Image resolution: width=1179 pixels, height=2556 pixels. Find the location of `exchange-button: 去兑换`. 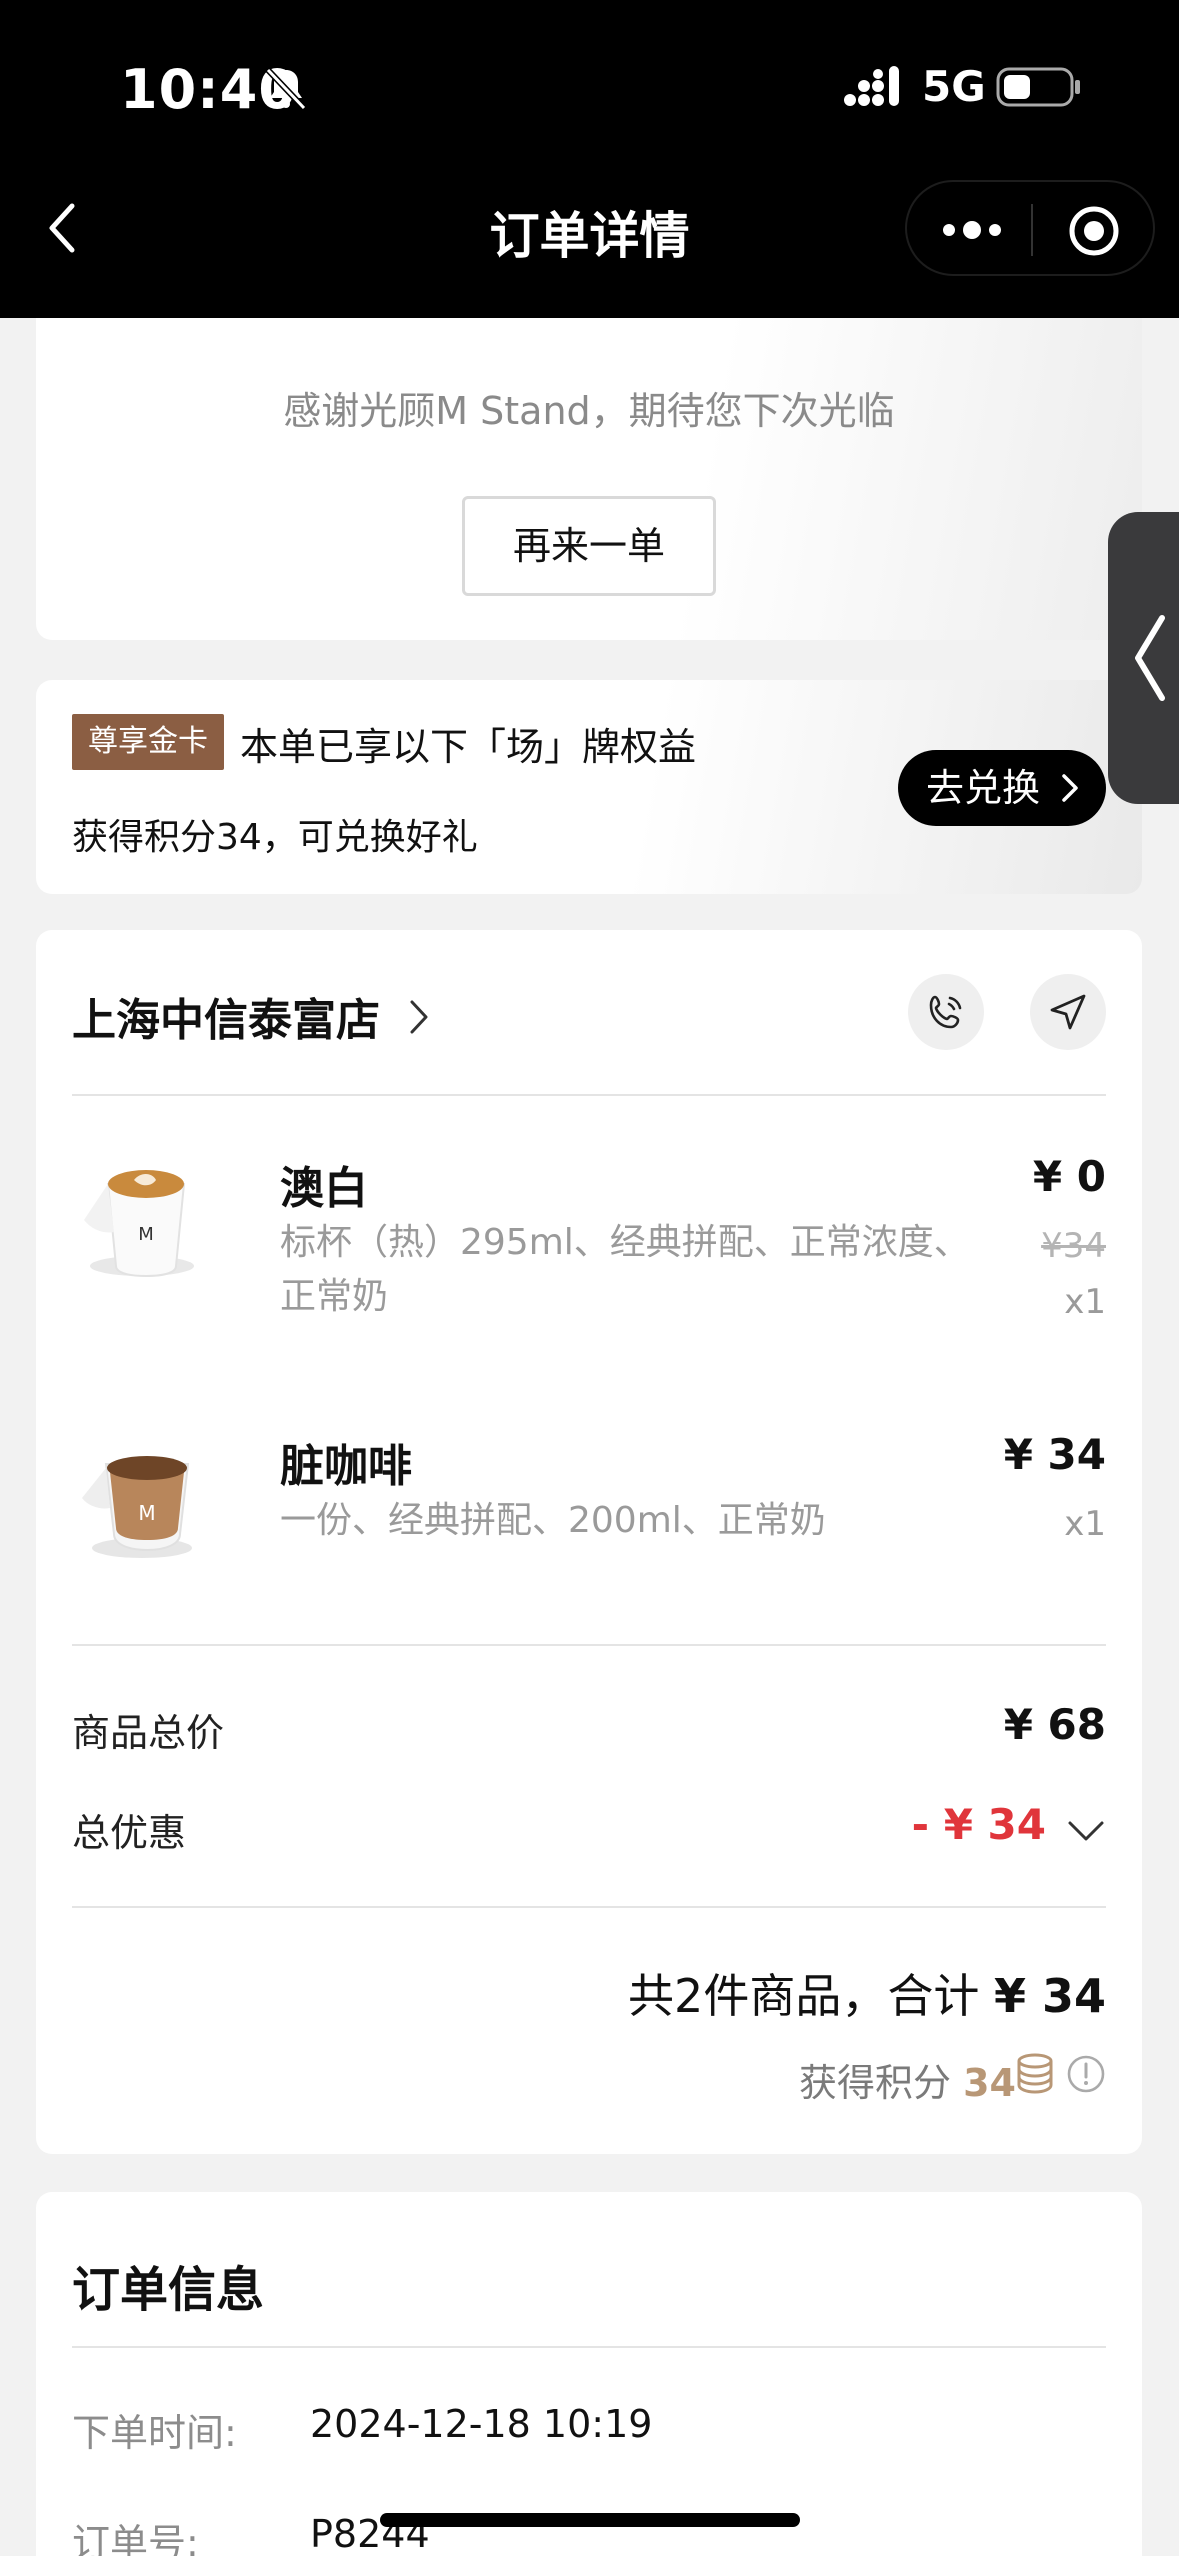

exchange-button: 去兑换 is located at coordinates (1002, 788).